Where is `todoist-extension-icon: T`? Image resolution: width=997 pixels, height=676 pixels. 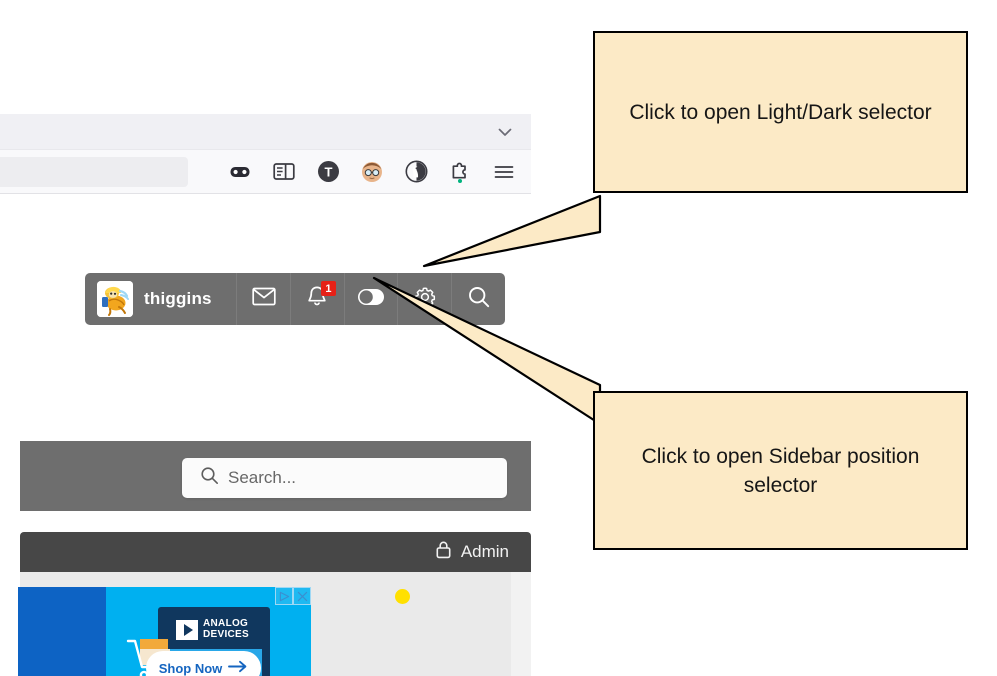 todoist-extension-icon: T is located at coordinates (328, 171).